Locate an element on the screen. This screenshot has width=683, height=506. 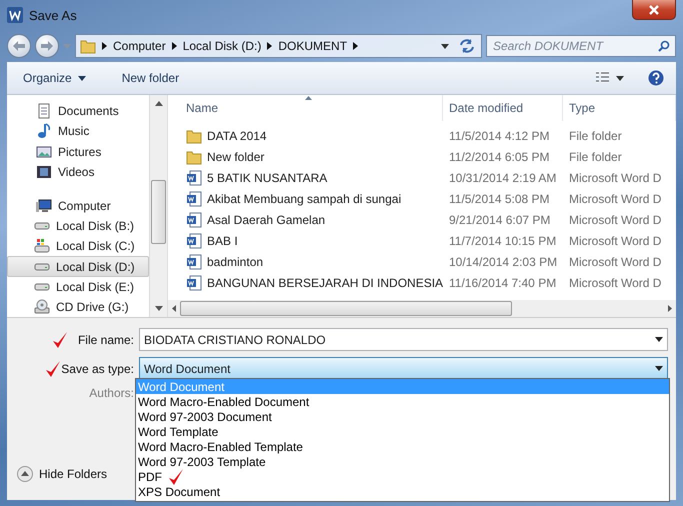
document-icon is located at coordinates (44, 111).